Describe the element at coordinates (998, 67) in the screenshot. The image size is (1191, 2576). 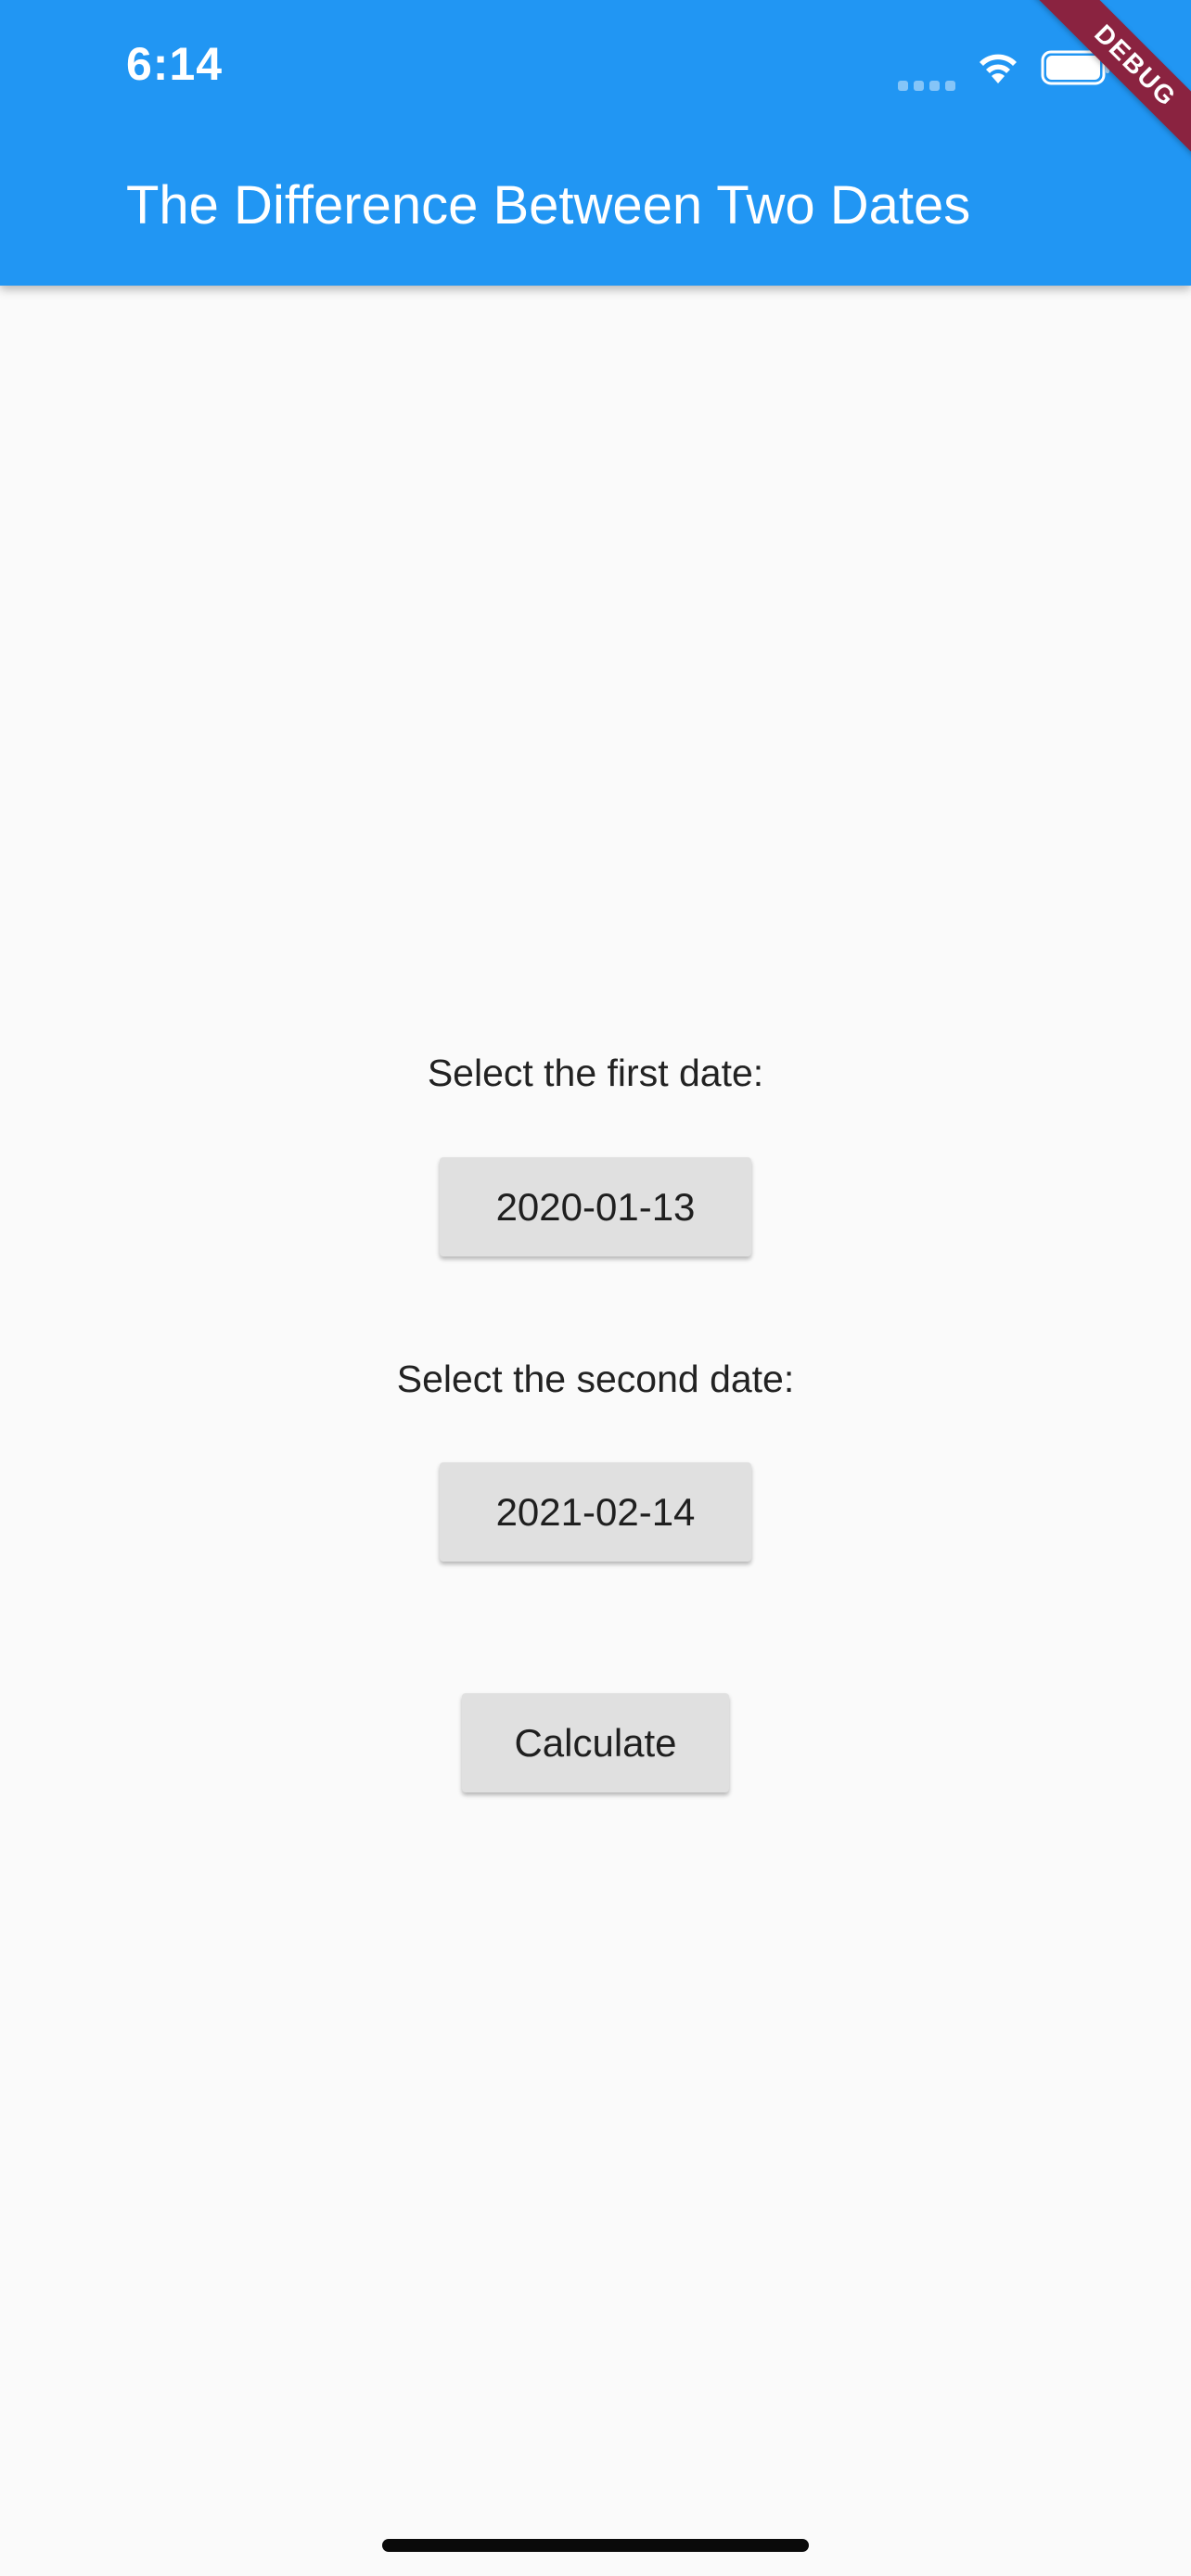
I see `wifi-icon` at that location.